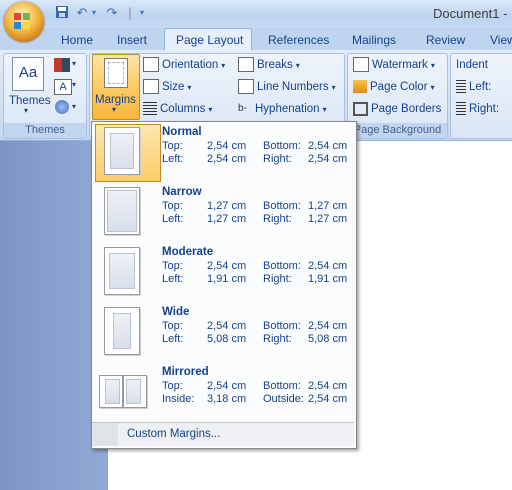 This screenshot has width=512, height=490. I want to click on page-borders-button: Page Borders, so click(397, 109).